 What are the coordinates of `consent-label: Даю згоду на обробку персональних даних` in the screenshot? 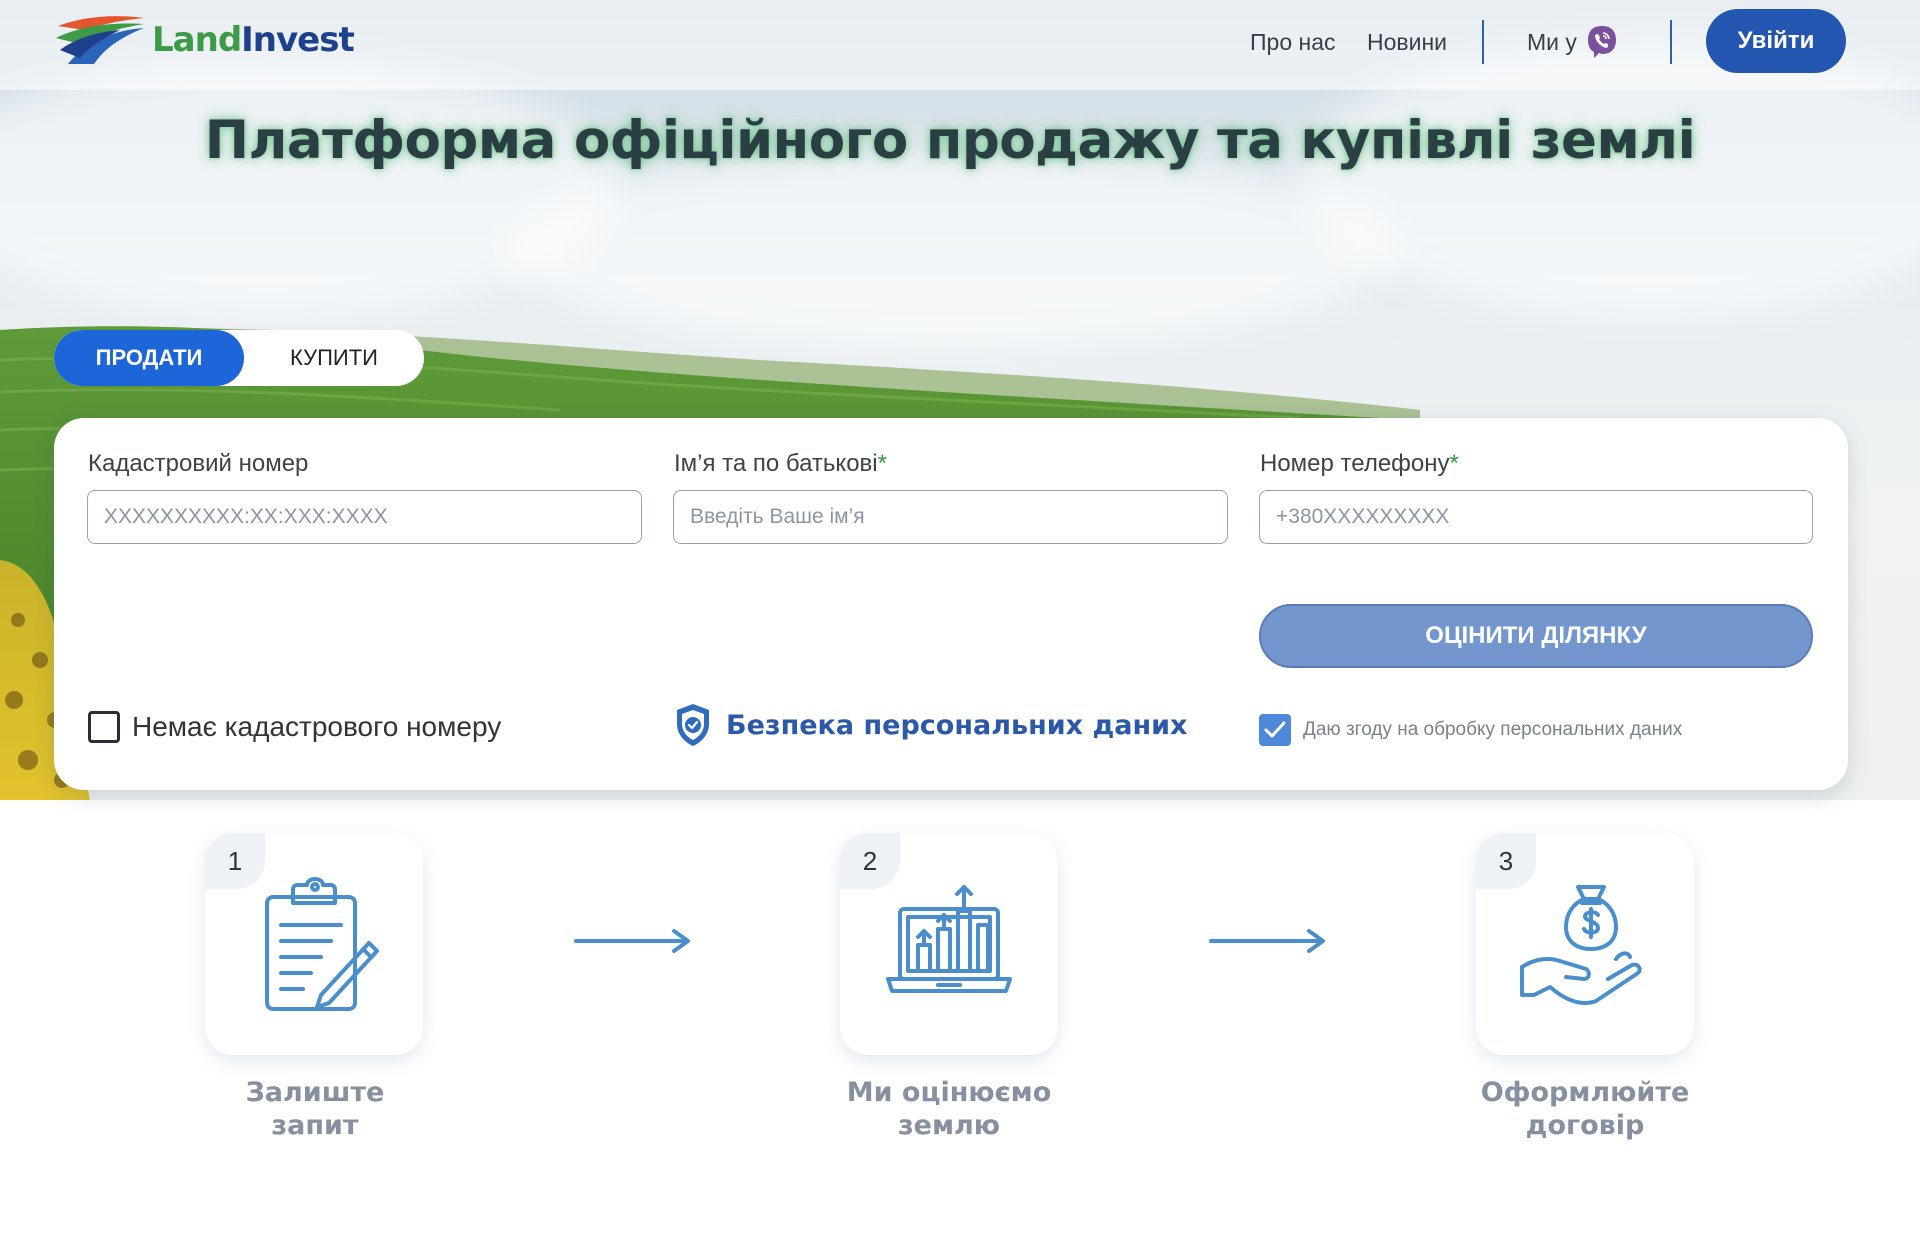 It's located at (1493, 729).